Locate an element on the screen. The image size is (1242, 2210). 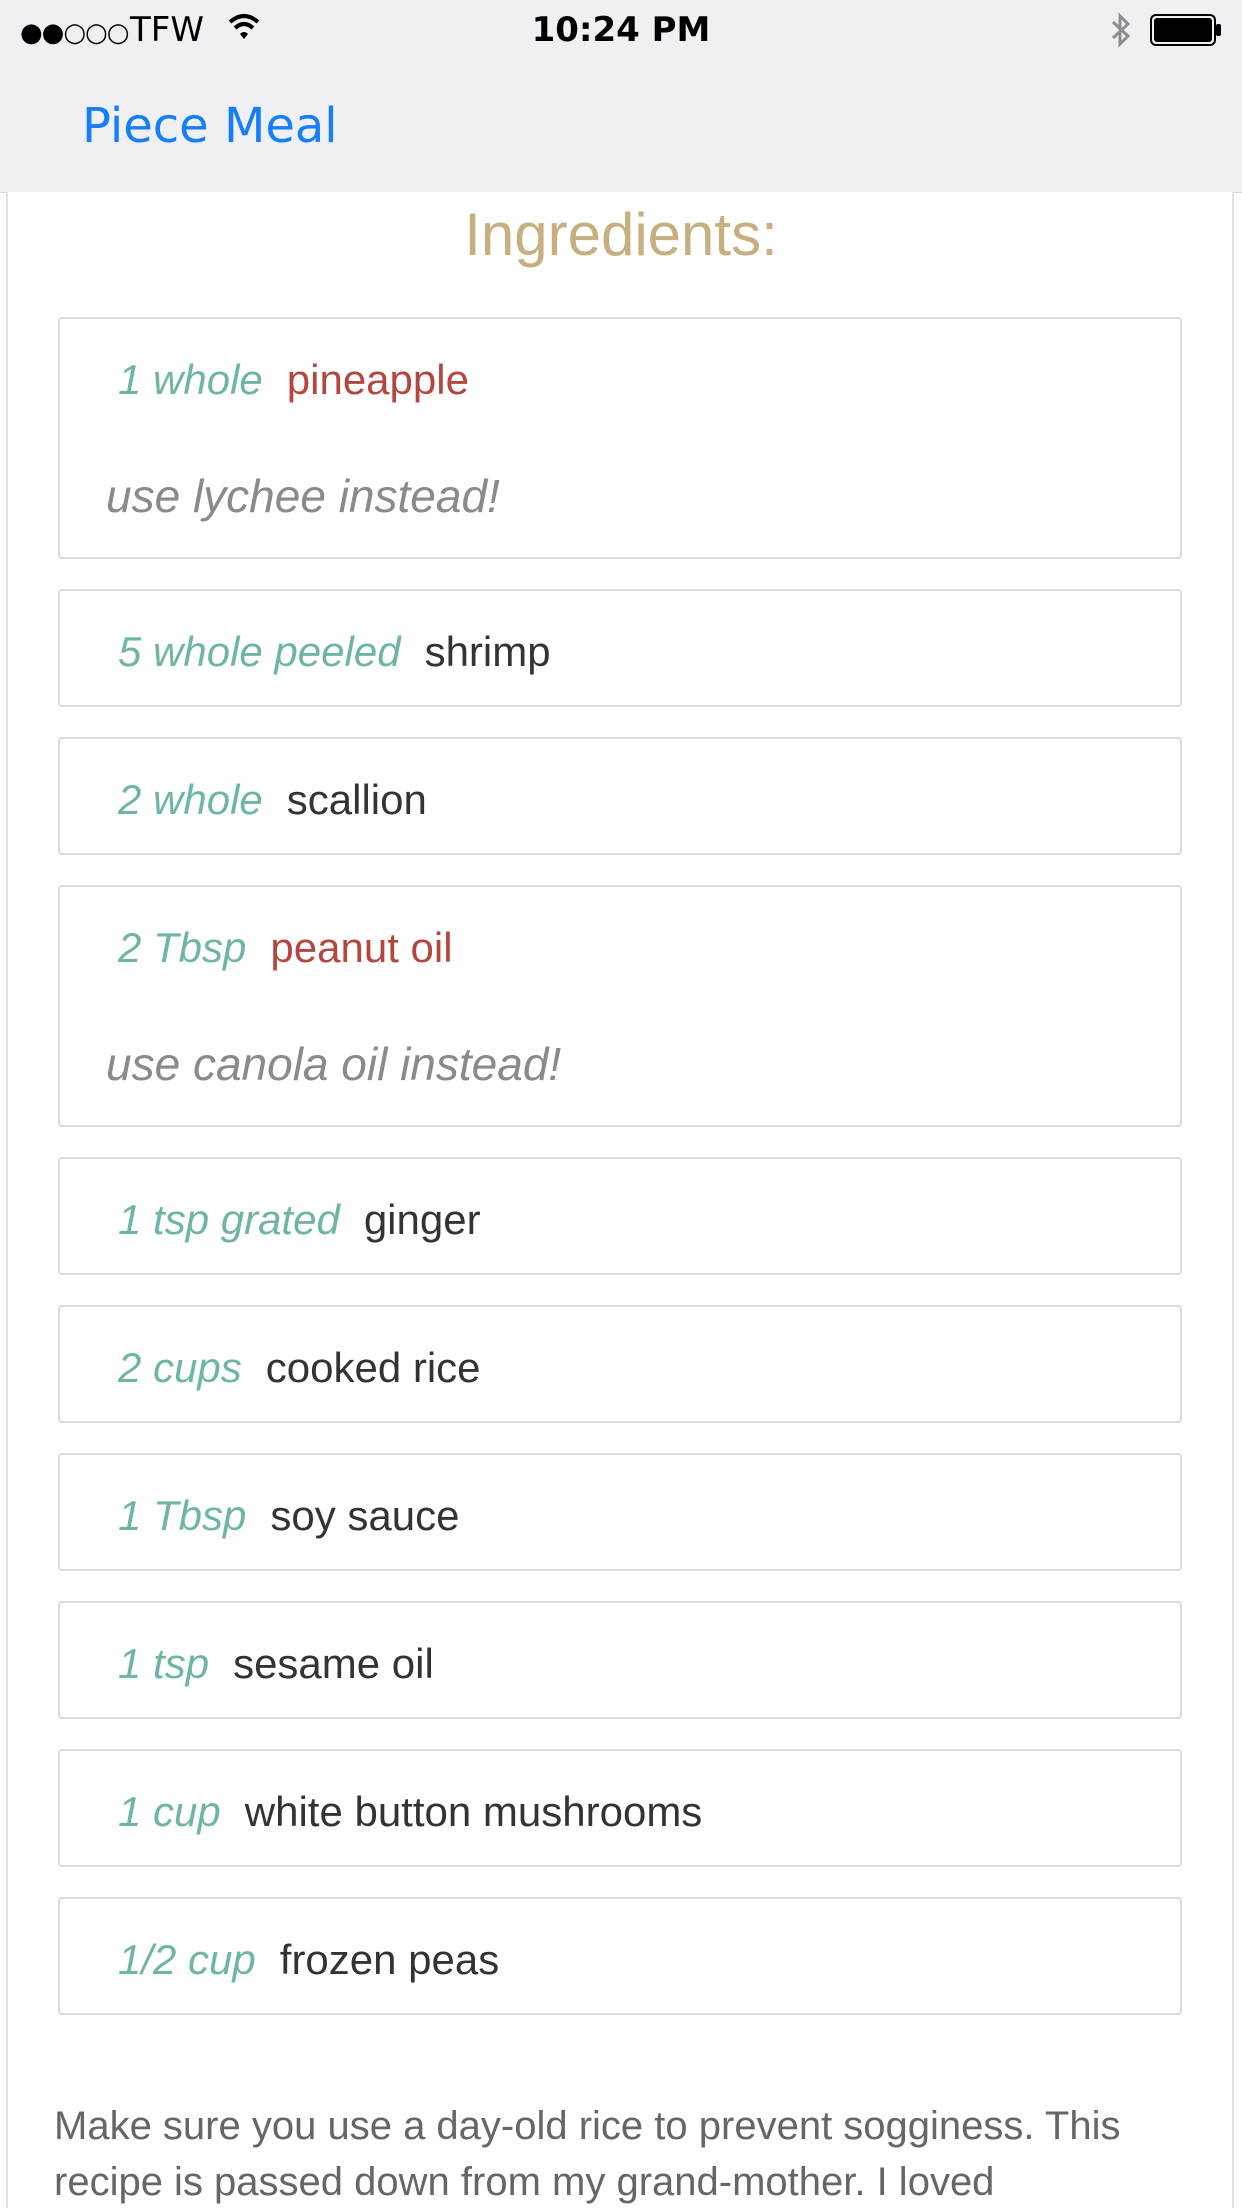
ingredient-line: 1 cup white button mushrooms is located at coordinates (410, 1811).